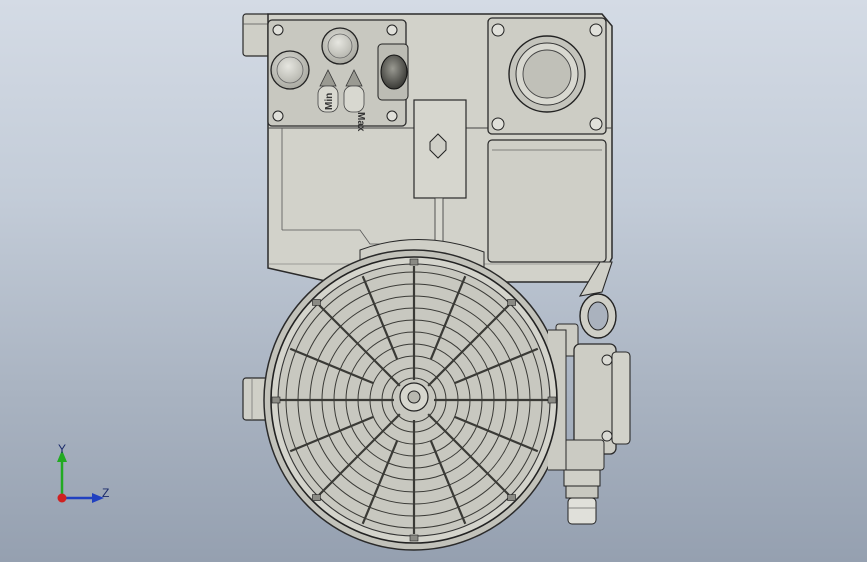  I want to click on adjust-screw-dark, so click(393, 72).